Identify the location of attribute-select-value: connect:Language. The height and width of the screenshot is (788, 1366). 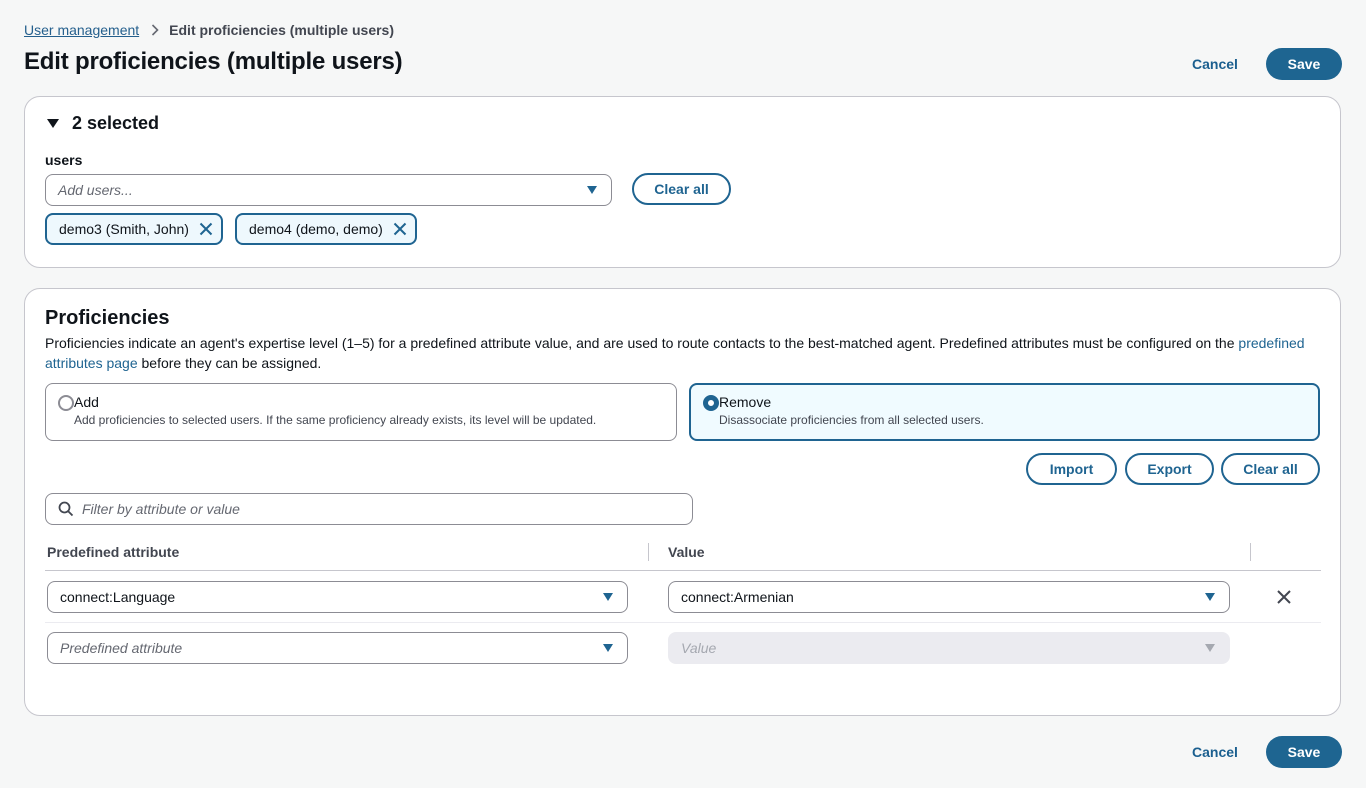
(118, 597).